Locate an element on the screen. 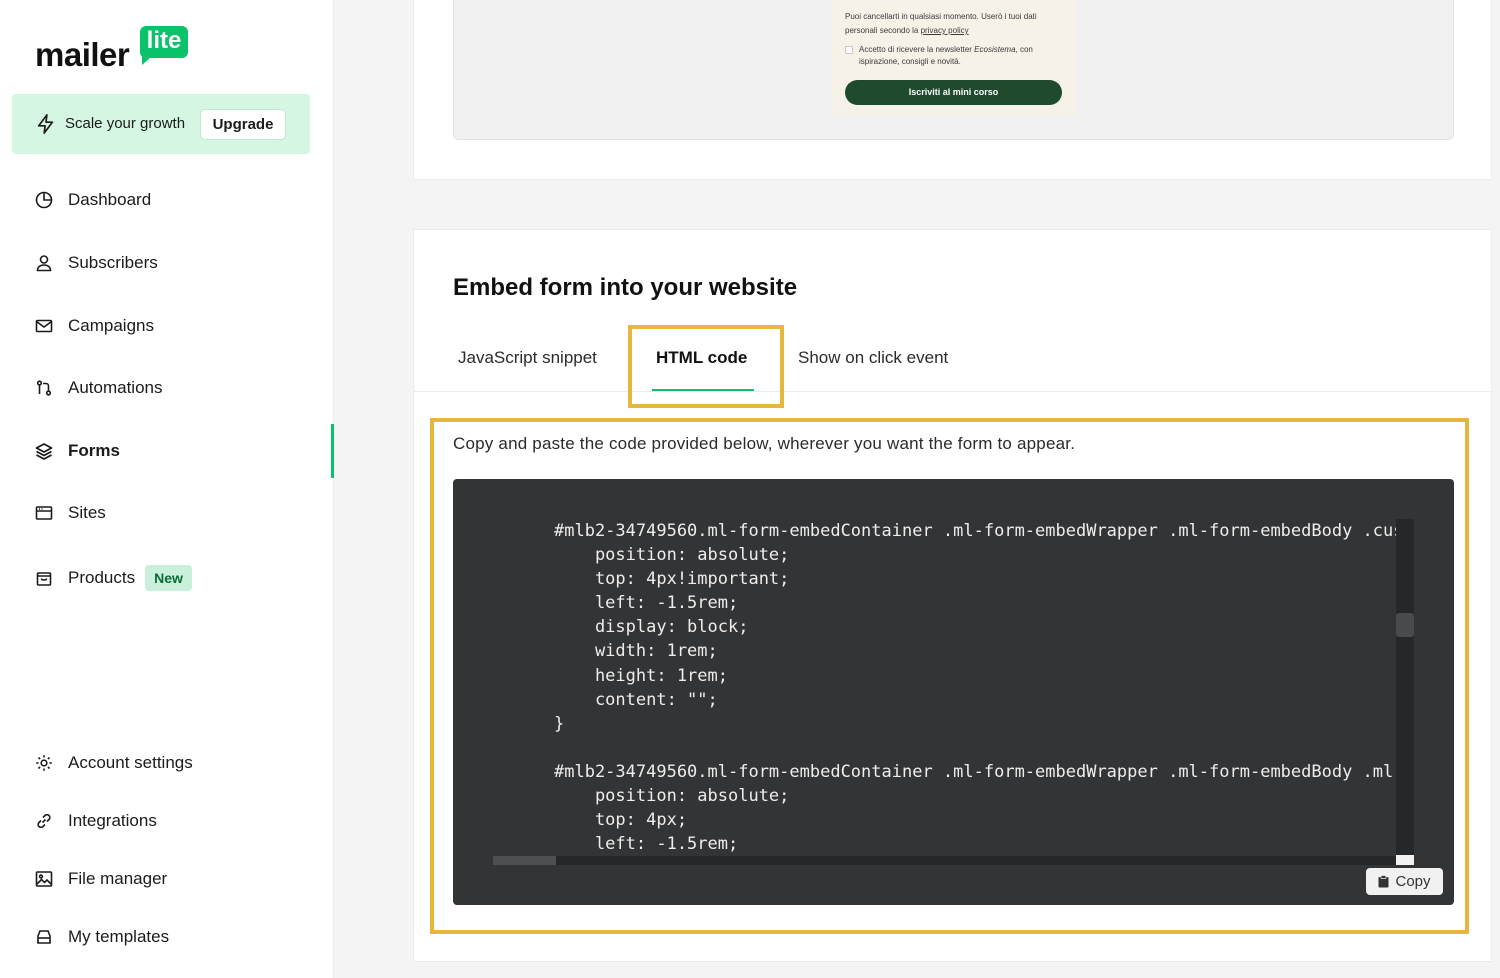 This screenshot has height=978, width=1500. gear-icon is located at coordinates (44, 763).